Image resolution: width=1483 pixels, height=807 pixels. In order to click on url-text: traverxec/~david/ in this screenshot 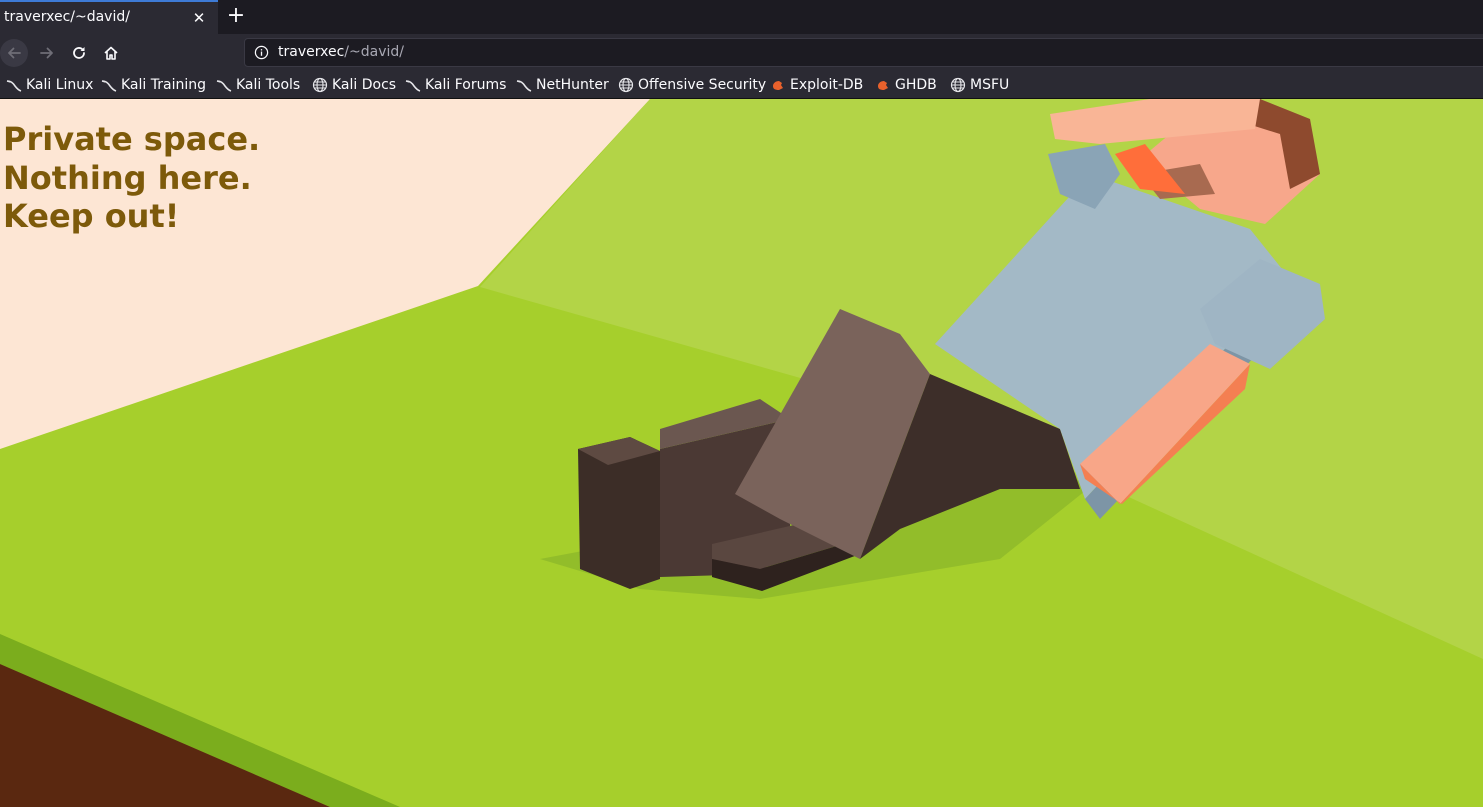, I will do `click(341, 52)`.